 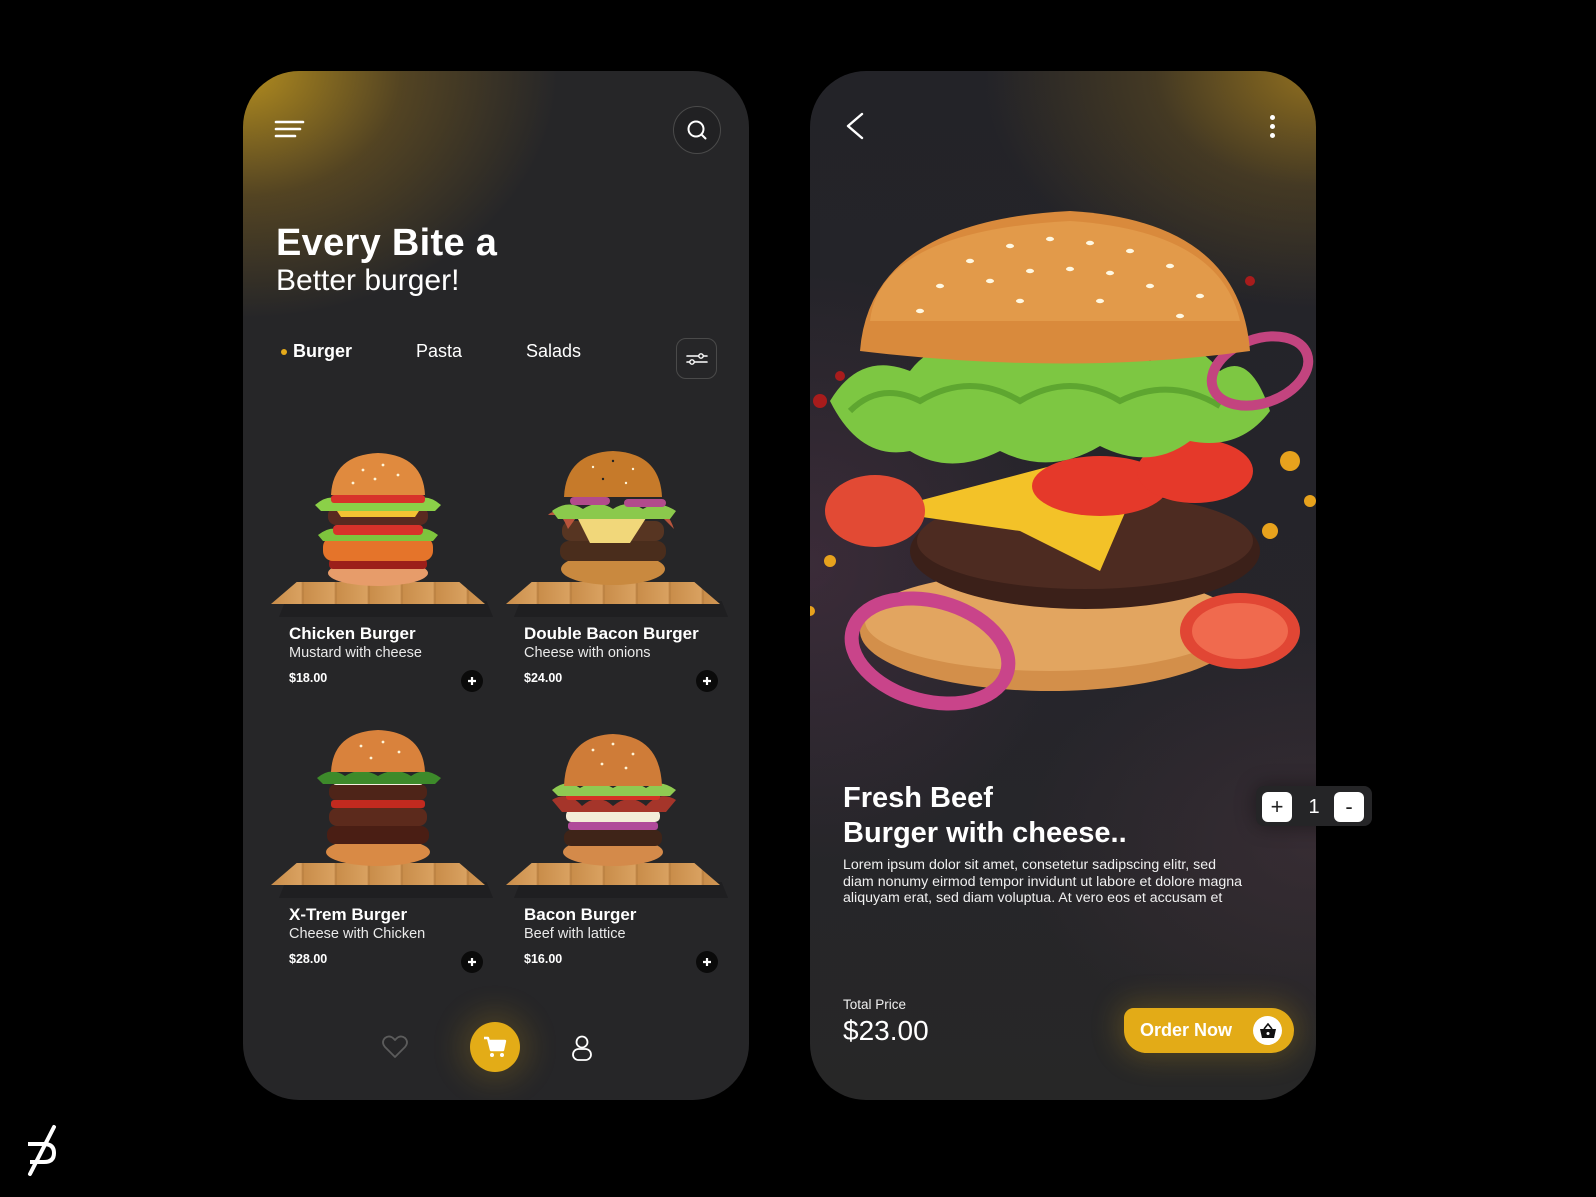 I want to click on increment-button: +, so click(x=1277, y=807).